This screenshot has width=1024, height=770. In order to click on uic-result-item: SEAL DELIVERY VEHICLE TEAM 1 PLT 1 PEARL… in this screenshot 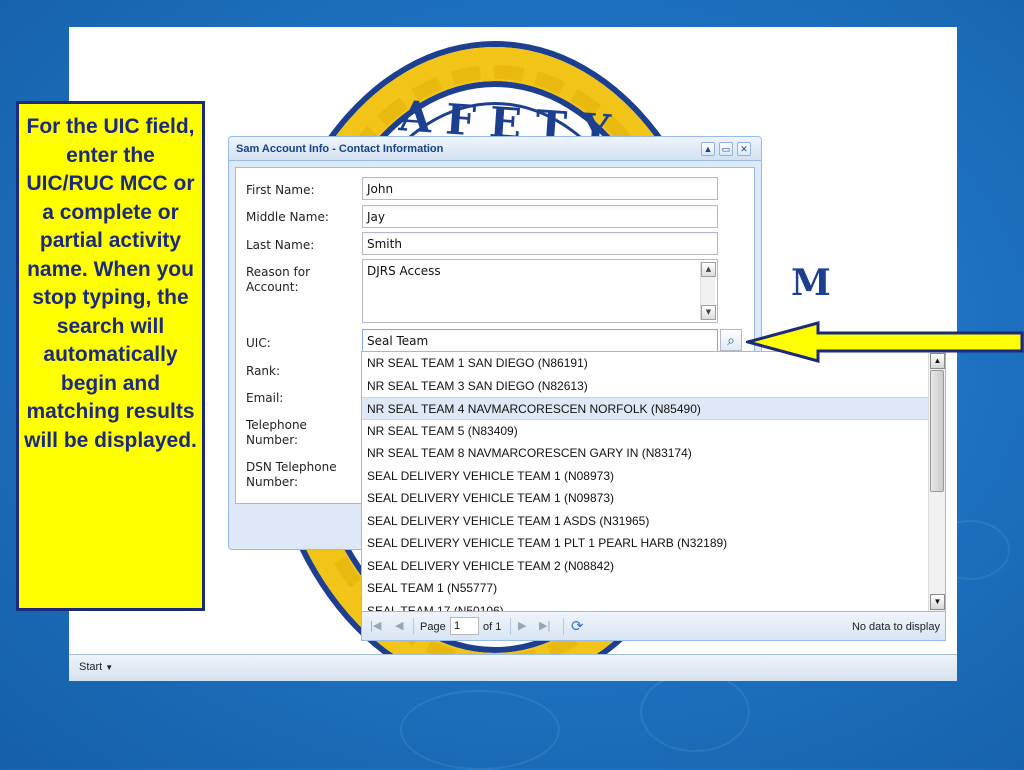, I will do `click(645, 543)`.